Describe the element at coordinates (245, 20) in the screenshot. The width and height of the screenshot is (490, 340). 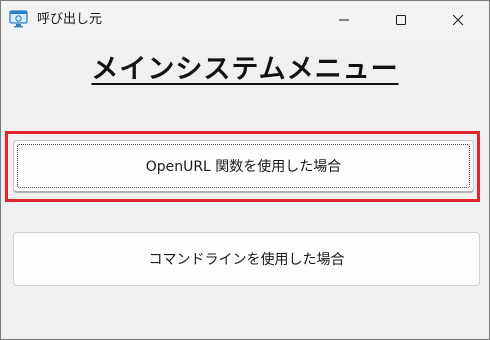
I see `title-bar: 呼び出し元` at that location.